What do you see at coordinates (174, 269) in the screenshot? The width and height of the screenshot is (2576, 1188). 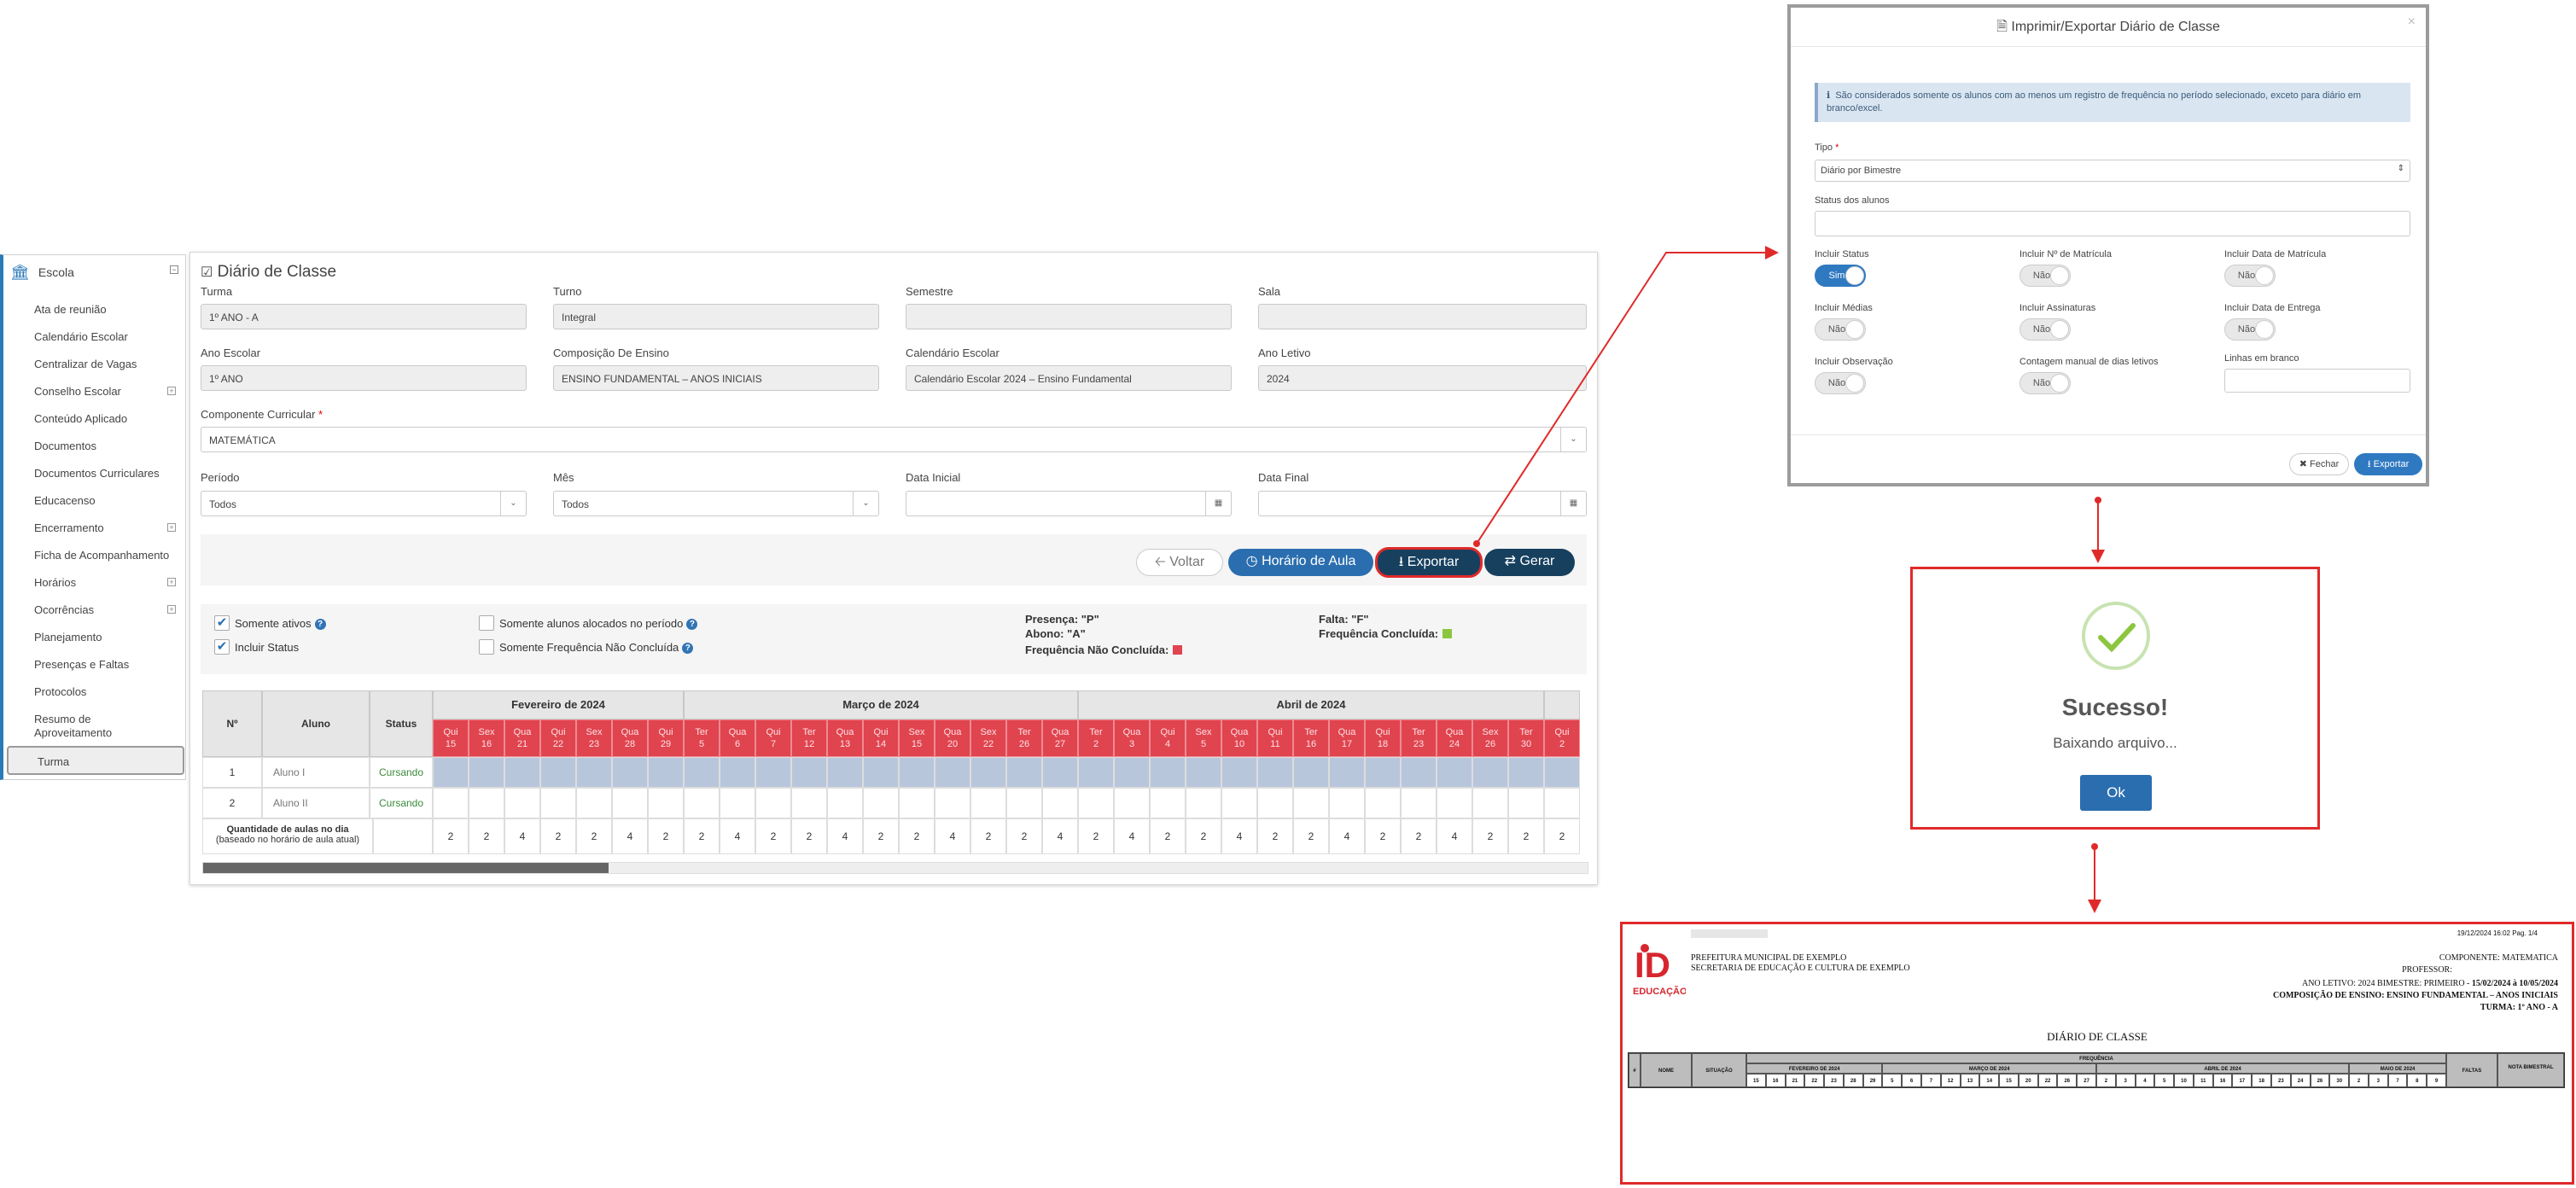 I see `collapse-icon: −` at bounding box center [174, 269].